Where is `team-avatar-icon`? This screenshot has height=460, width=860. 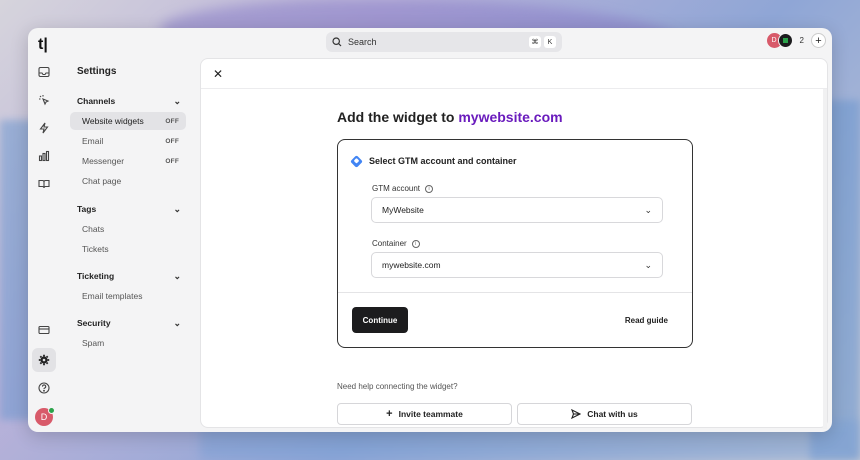 team-avatar-icon is located at coordinates (785, 40).